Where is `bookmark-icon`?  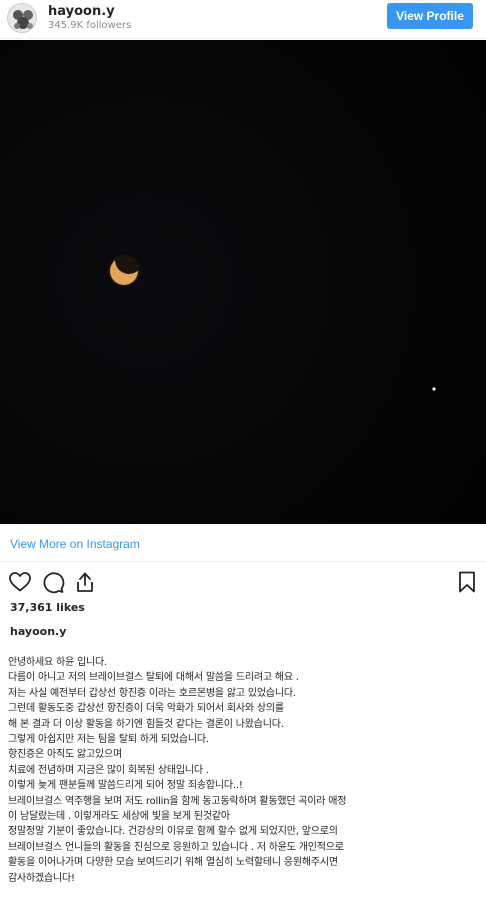 bookmark-icon is located at coordinates (467, 582).